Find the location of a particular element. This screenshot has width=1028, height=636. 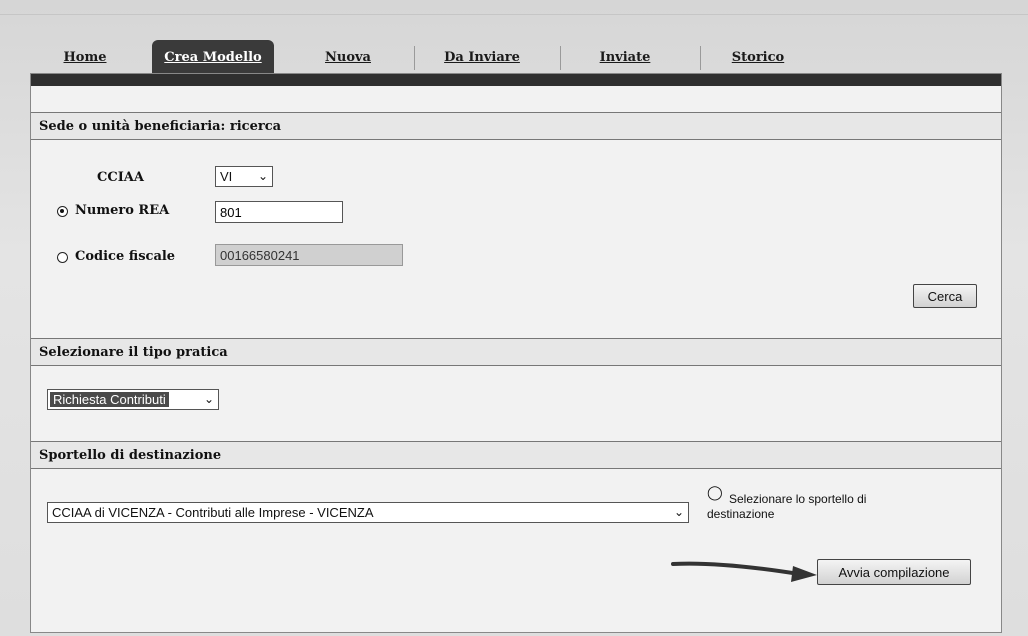

tab-crea-modello: Crea Modello is located at coordinates (213, 57).